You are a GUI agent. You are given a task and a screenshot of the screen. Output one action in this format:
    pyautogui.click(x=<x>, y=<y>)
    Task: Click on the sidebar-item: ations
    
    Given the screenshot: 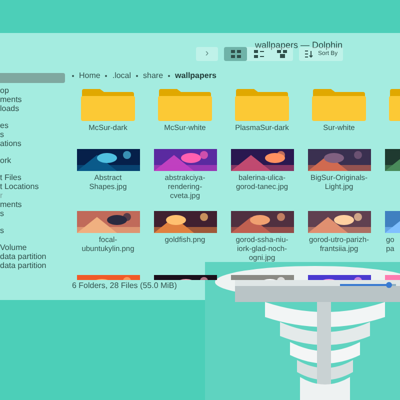 What is the action you would take?
    pyautogui.click(x=32, y=143)
    